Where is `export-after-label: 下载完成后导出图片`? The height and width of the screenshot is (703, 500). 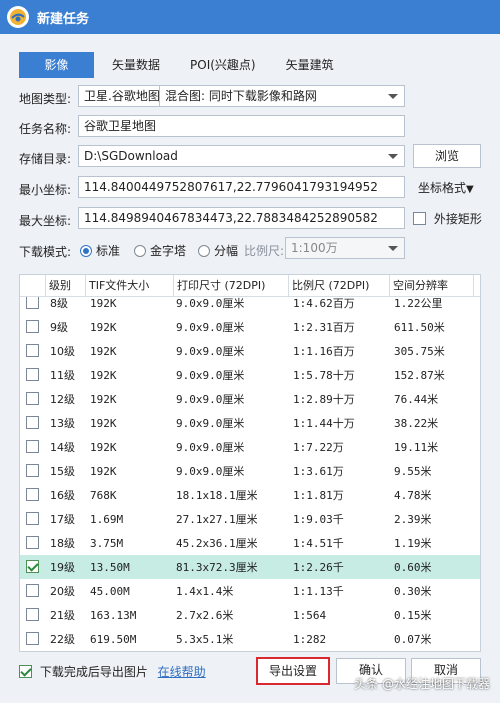
export-after-label: 下载完成后导出图片 is located at coordinates (93, 672).